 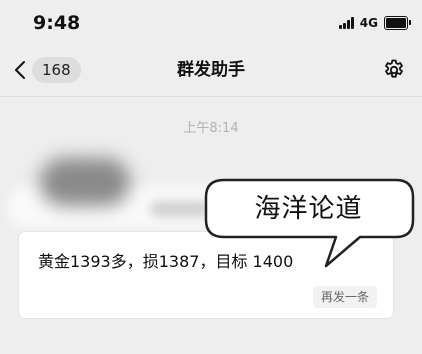 I want to click on message-timestamp: 上午8:14, so click(x=211, y=128).